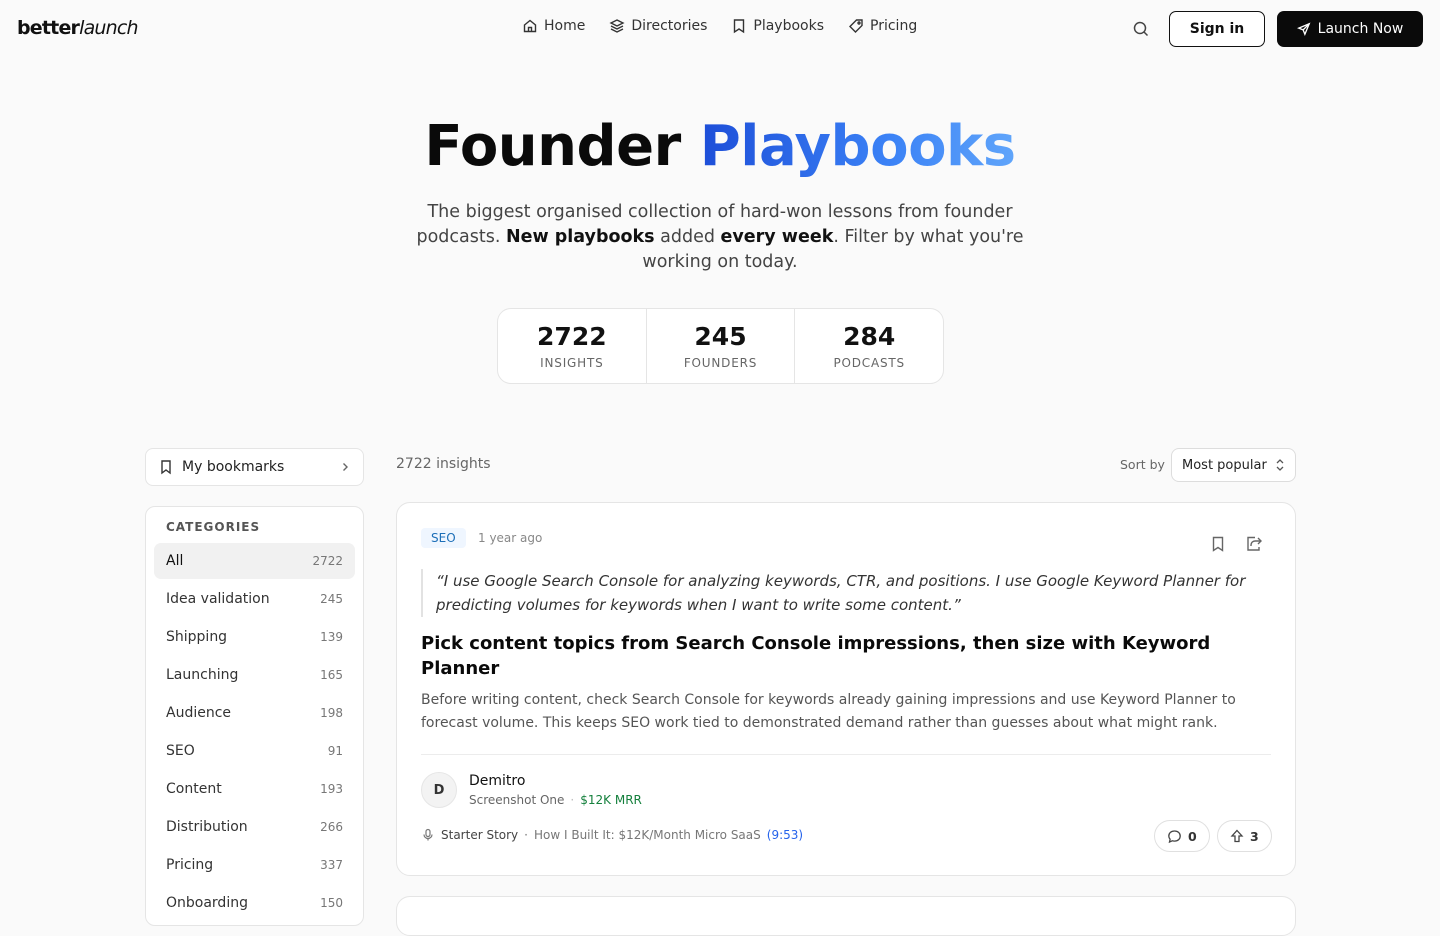  I want to click on card-divider, so click(846, 754).